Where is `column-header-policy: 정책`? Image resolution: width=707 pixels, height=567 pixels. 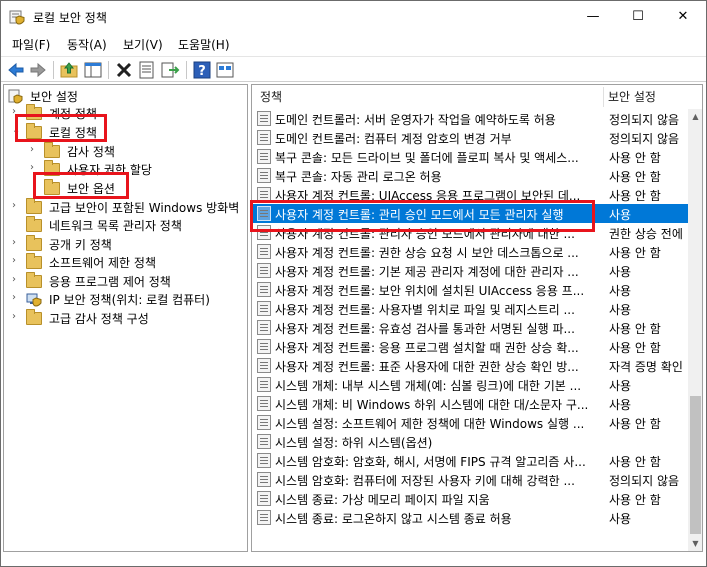
column-header-policy: 정책 is located at coordinates (271, 97).